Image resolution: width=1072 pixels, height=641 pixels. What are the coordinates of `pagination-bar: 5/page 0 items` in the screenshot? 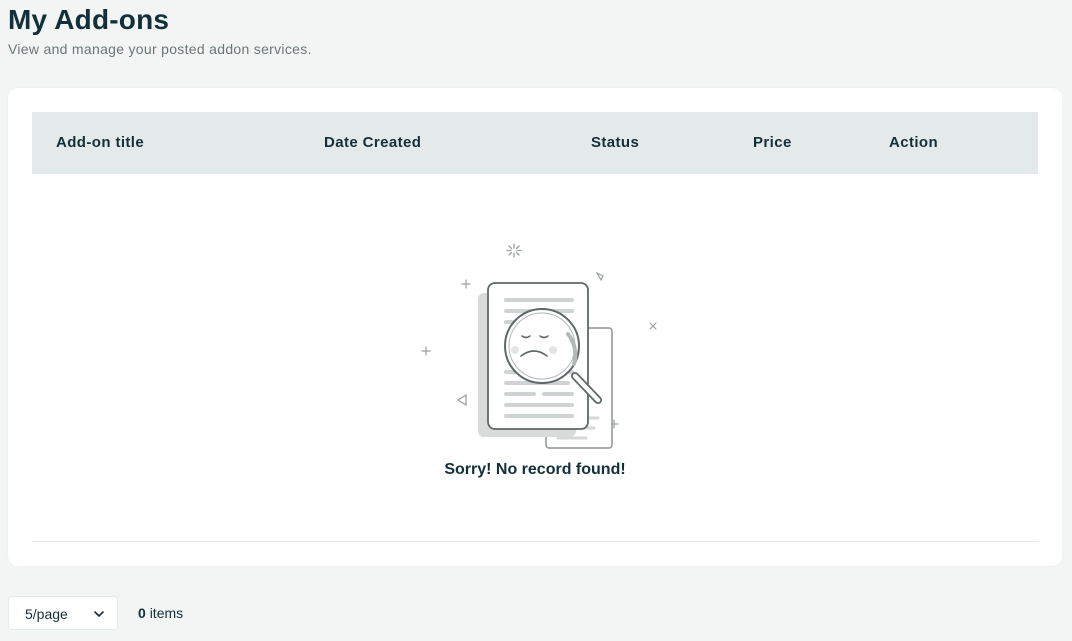 It's located at (308, 614).